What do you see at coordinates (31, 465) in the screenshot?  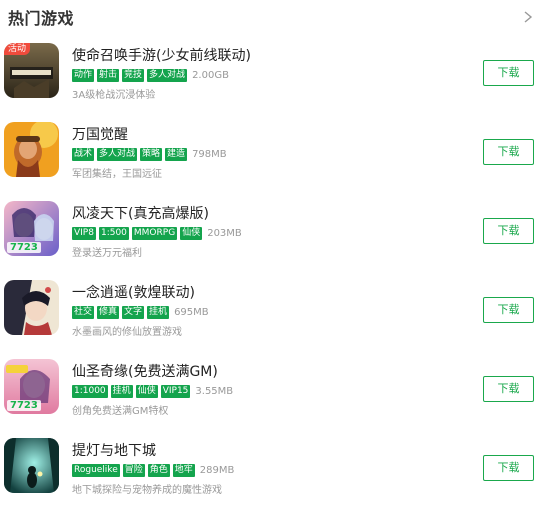 I see `lantern-dungeon-game-icon` at bounding box center [31, 465].